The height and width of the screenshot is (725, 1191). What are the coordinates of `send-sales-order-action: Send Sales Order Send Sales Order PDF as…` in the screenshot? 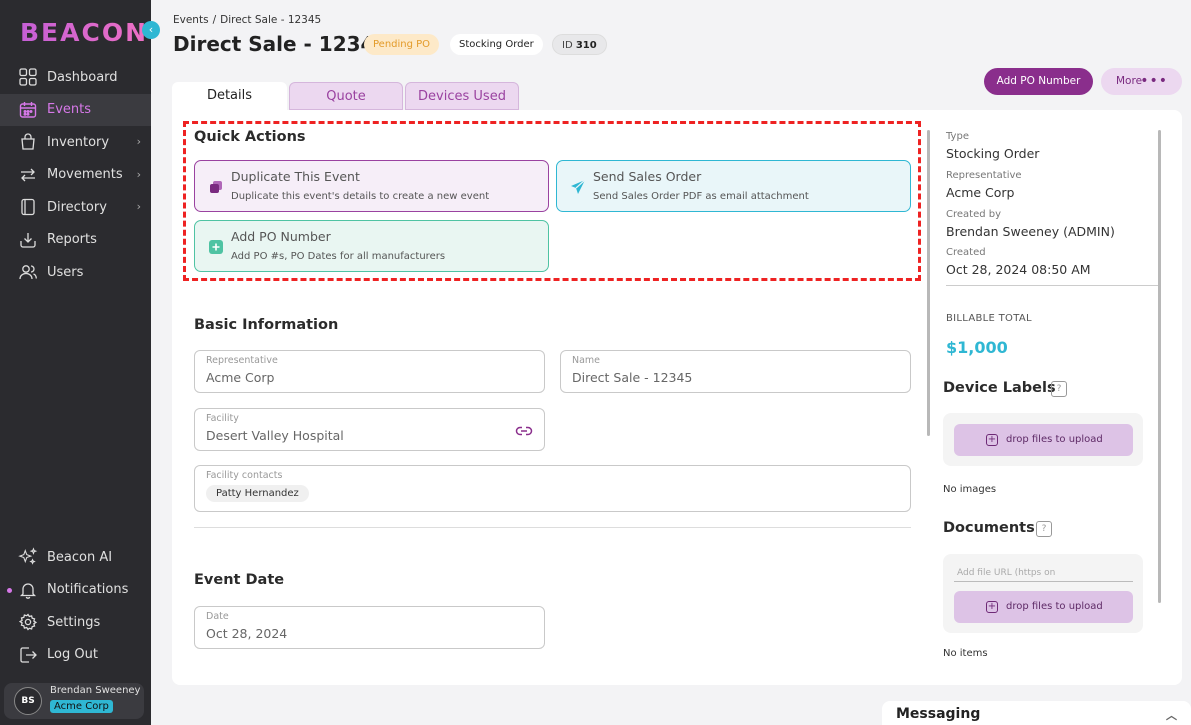 It's located at (733, 186).